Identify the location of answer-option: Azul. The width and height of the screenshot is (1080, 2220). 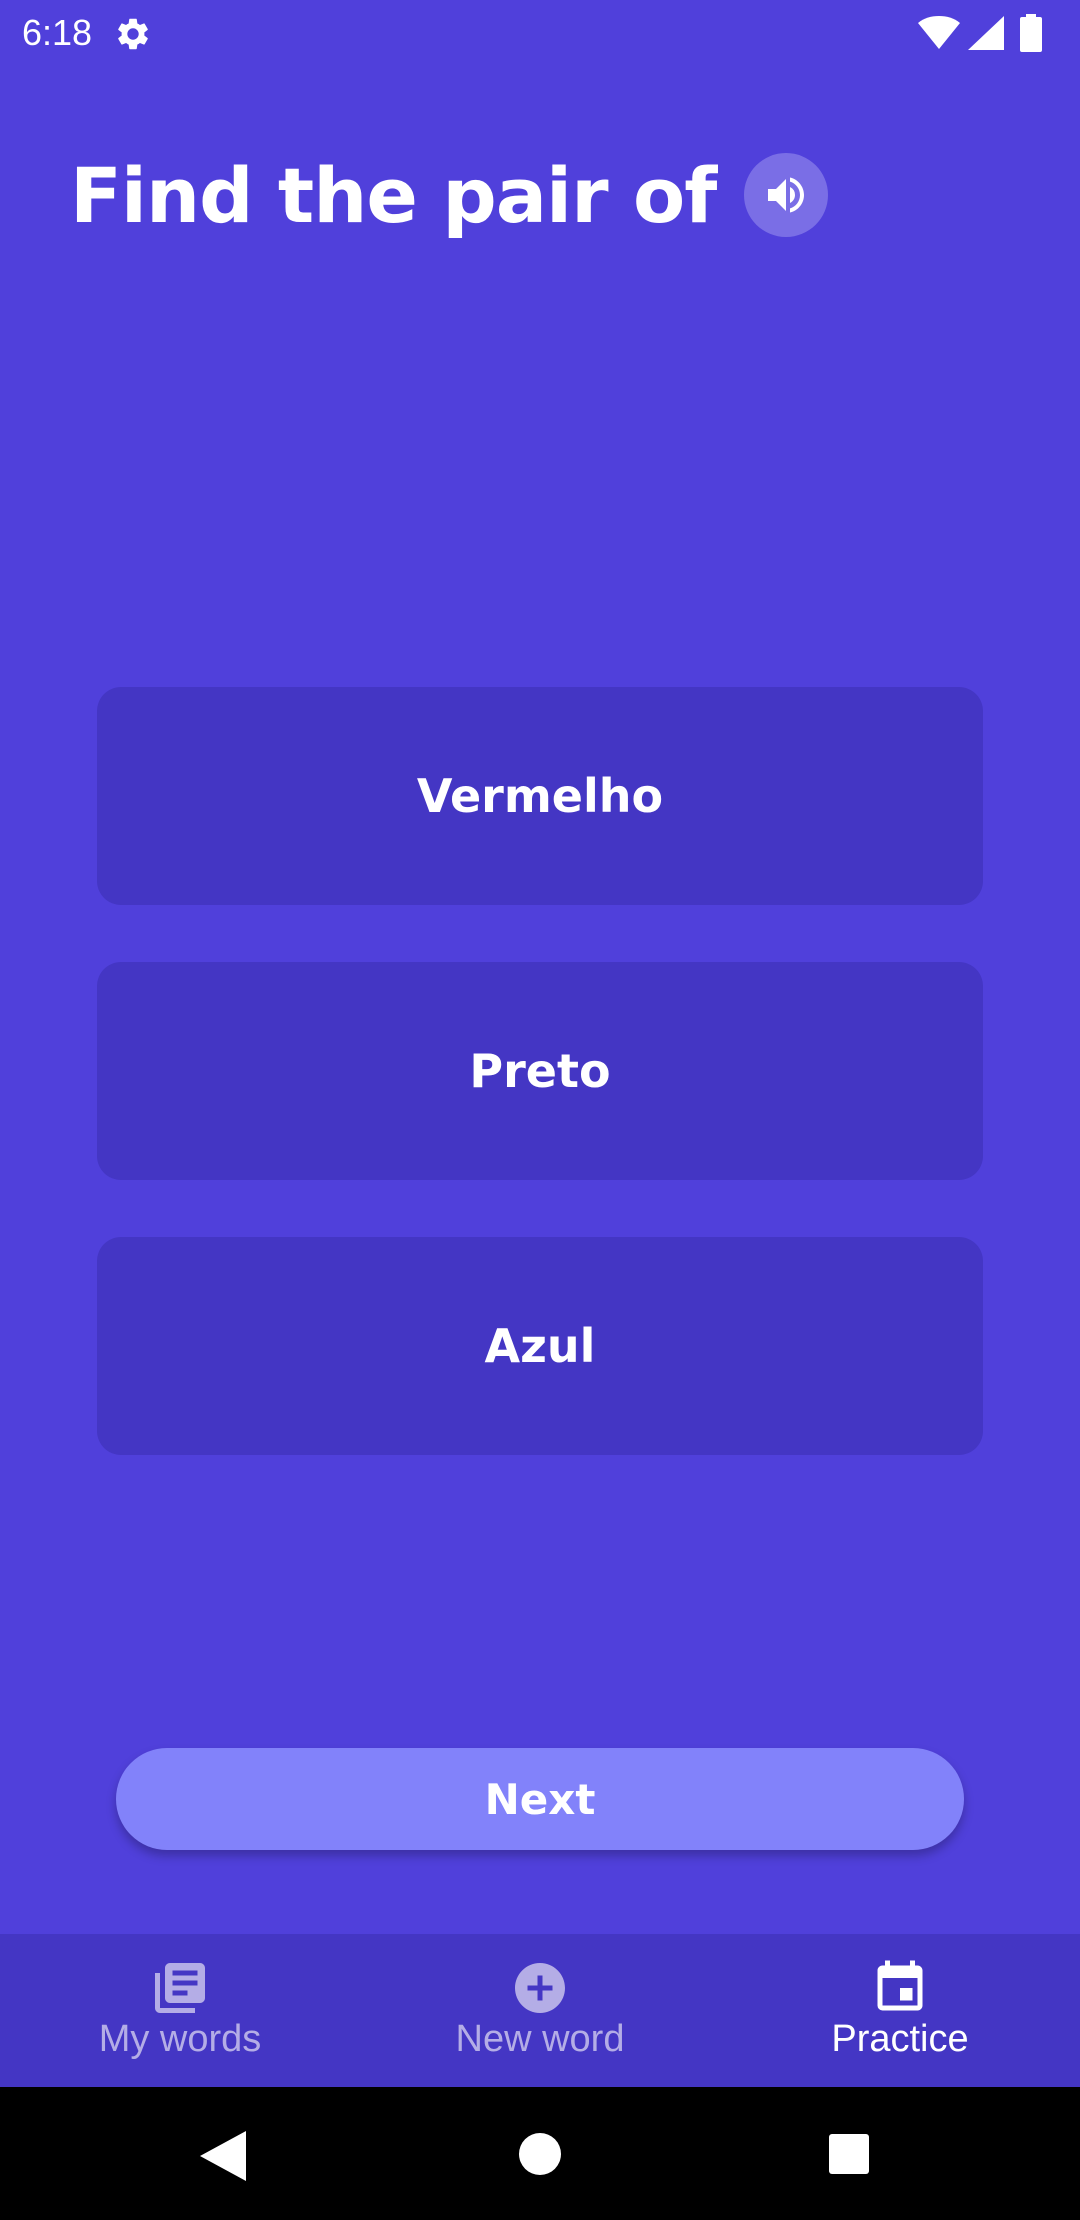
(540, 1346).